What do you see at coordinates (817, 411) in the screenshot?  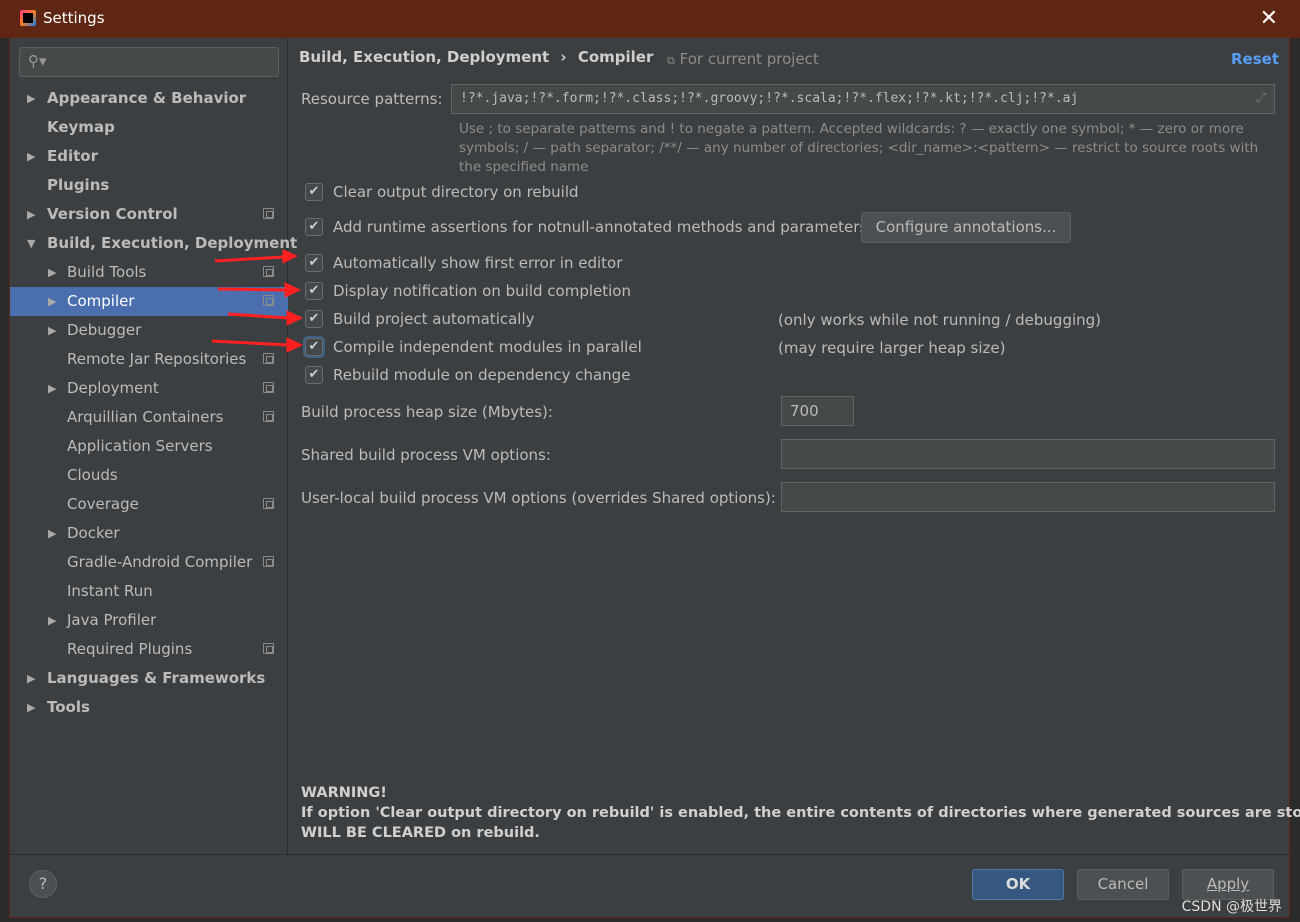 I see `heap-size-input: 700` at bounding box center [817, 411].